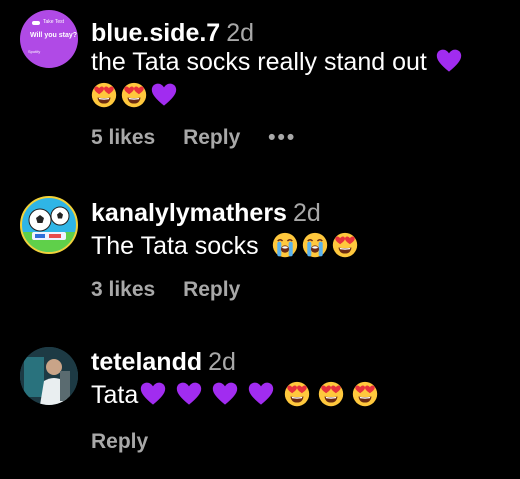  Describe the element at coordinates (155, 33) in the screenshot. I see `username: blue.side.7` at that location.